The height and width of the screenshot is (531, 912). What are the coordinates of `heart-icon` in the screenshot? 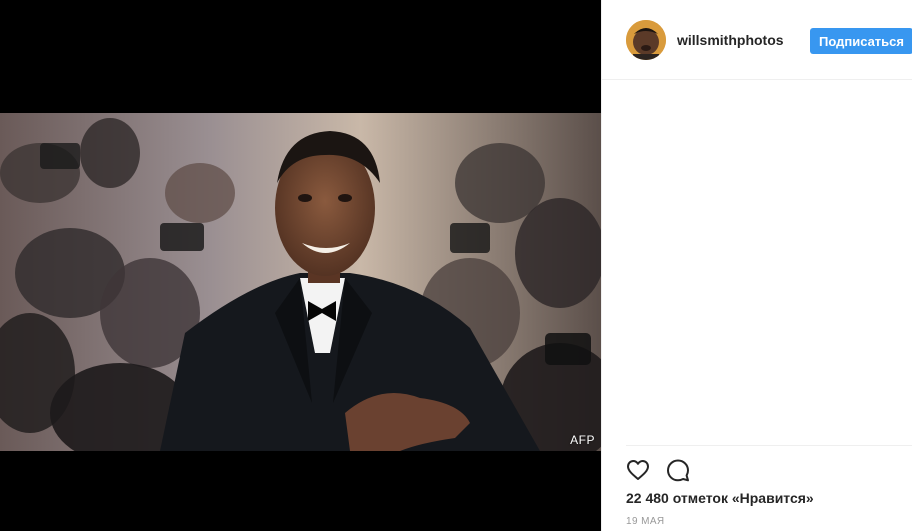 It's located at (638, 470).